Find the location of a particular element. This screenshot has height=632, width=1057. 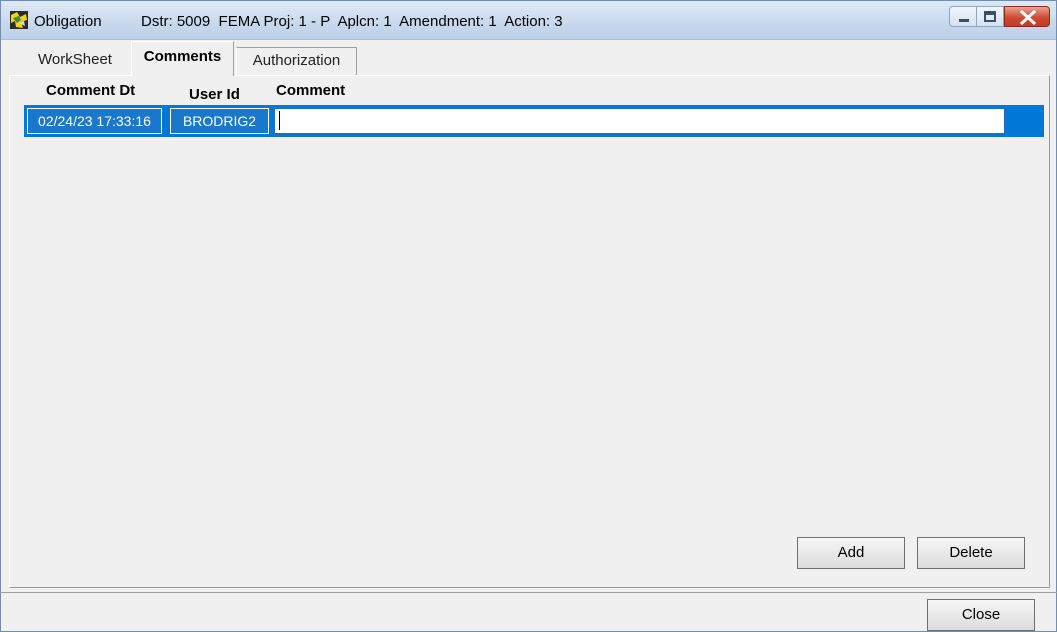

minimize-icon is located at coordinates (964, 20).